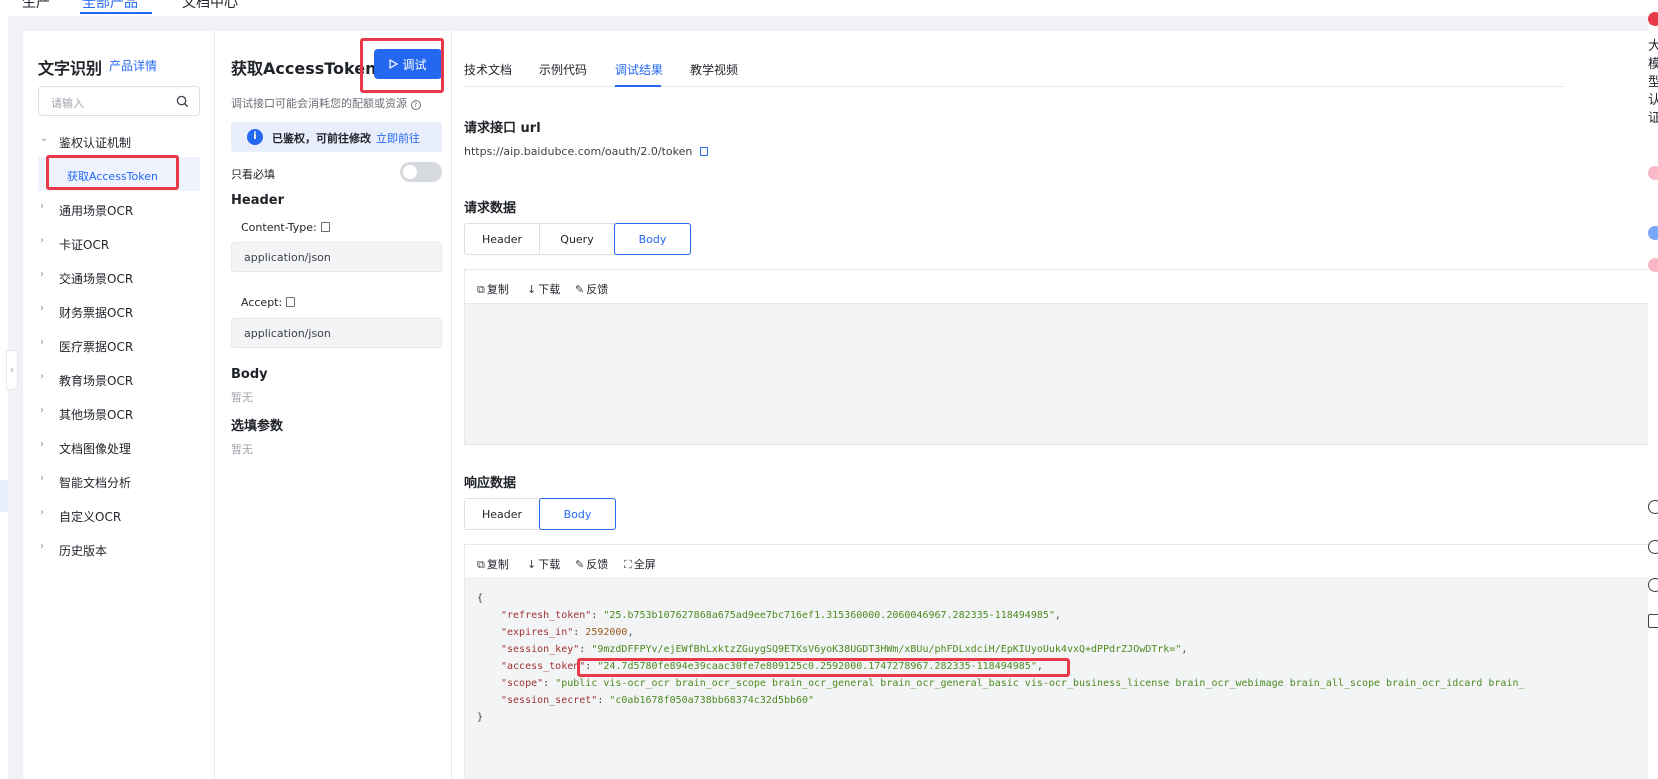 This screenshot has width=1658, height=779. What do you see at coordinates (279, 227) in the screenshot?
I see `content-type-label: Content-Type:` at bounding box center [279, 227].